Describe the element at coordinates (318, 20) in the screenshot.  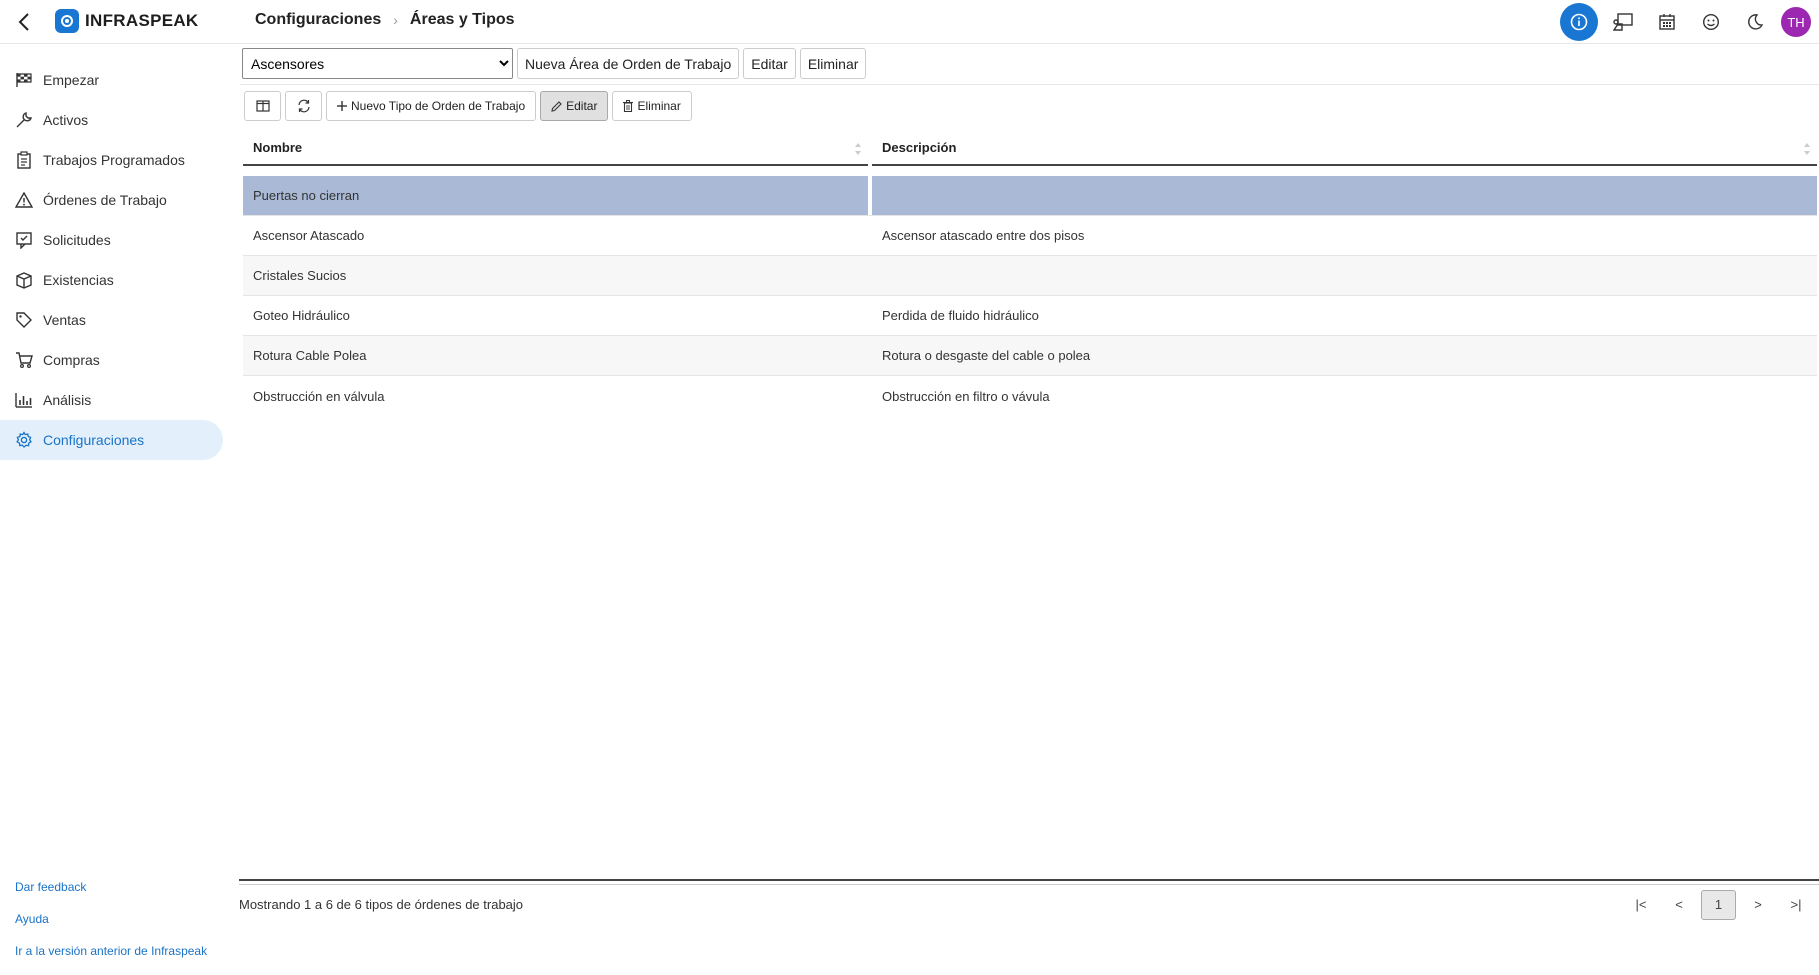
I see `breadcrumb-parent: Configuraciones` at that location.